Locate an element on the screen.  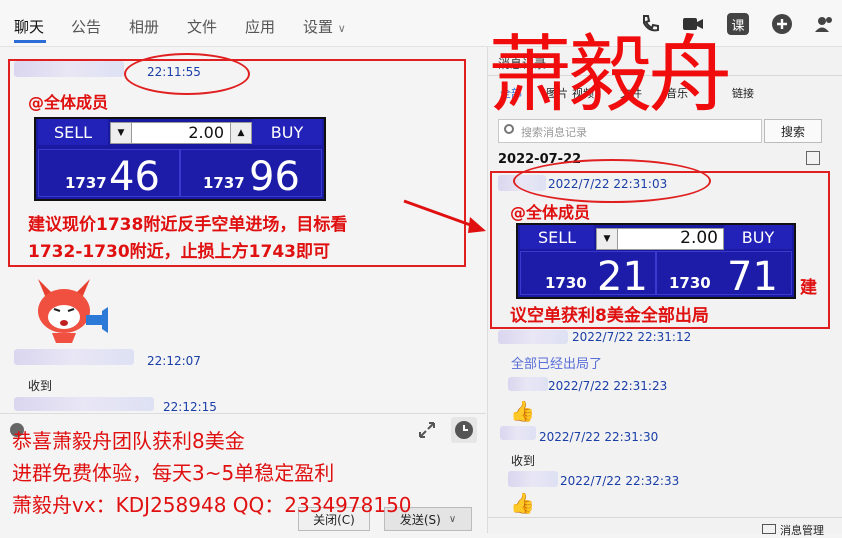
buy-price-cell: 1737 96 is located at coordinates (251, 174).